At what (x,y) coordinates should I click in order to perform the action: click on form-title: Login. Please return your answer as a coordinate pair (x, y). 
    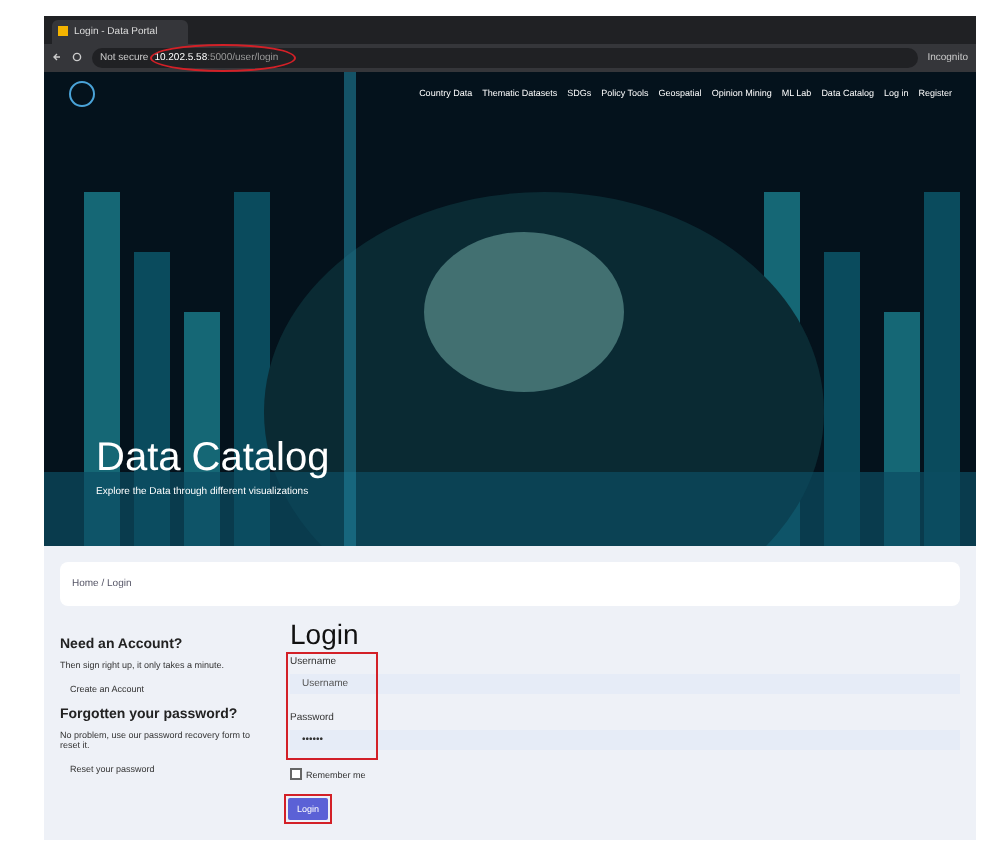
    Looking at the image, I should click on (325, 634).